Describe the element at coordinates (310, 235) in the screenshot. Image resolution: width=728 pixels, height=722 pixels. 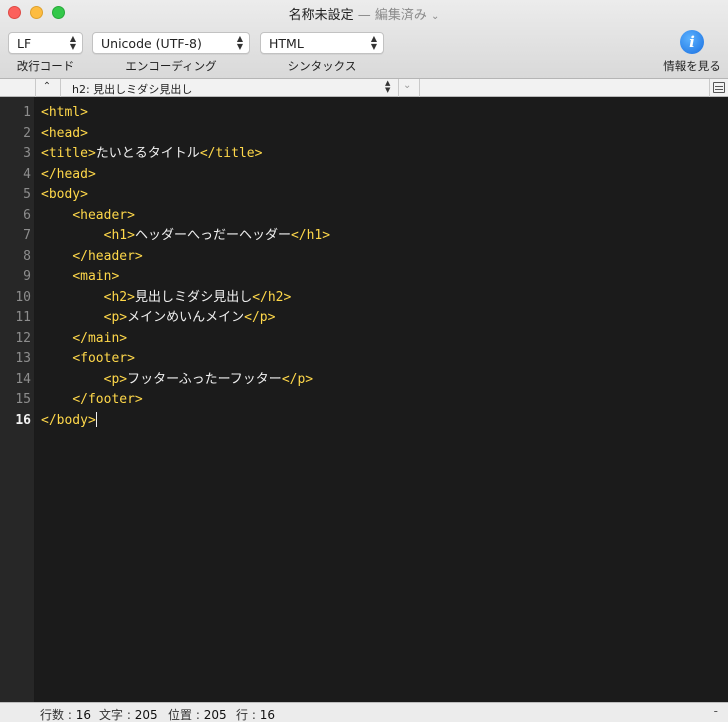
I see `code-tag: </h1>` at that location.